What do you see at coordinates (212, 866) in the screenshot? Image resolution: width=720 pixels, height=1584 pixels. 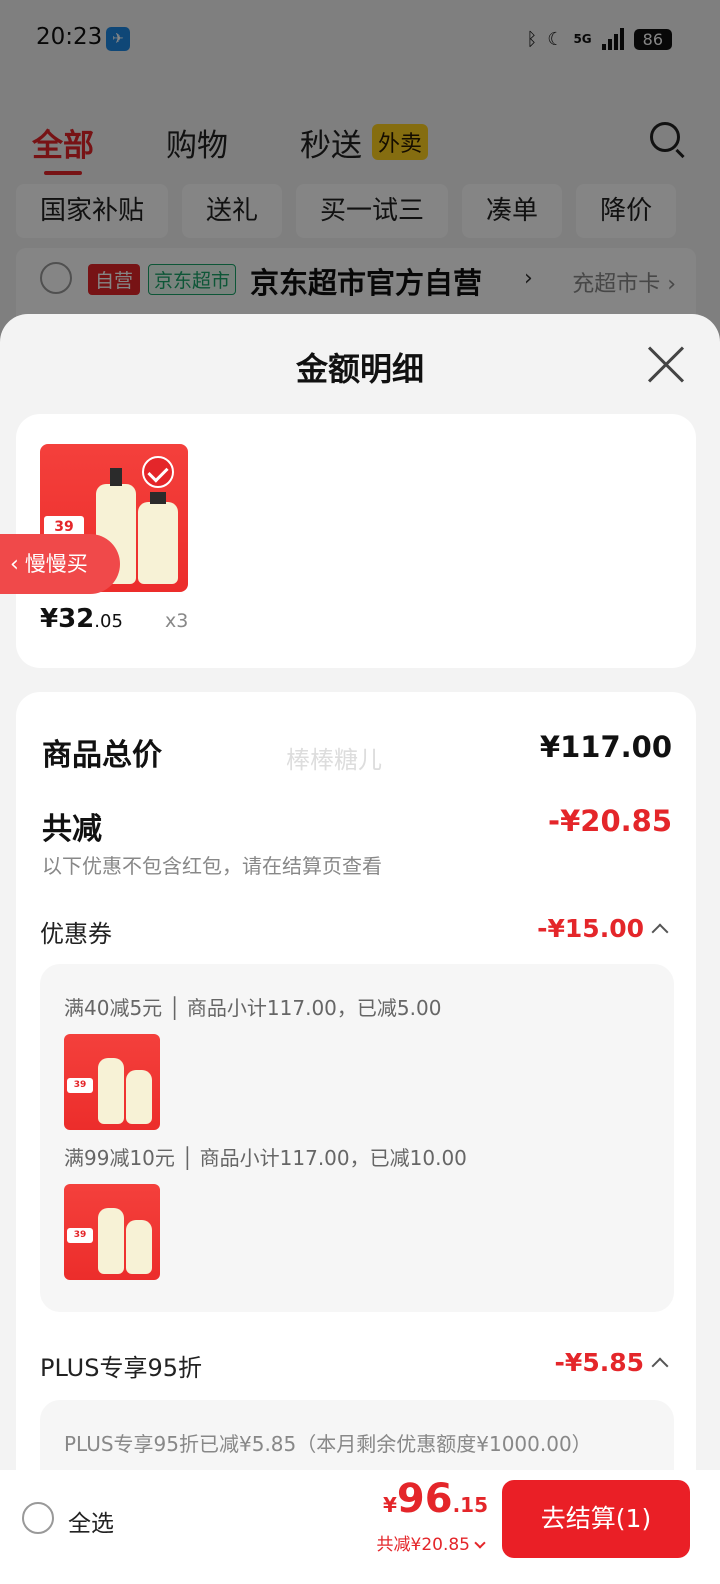 I see `discount-hint: 以下优惠不包含红包，请在结算页查看` at bounding box center [212, 866].